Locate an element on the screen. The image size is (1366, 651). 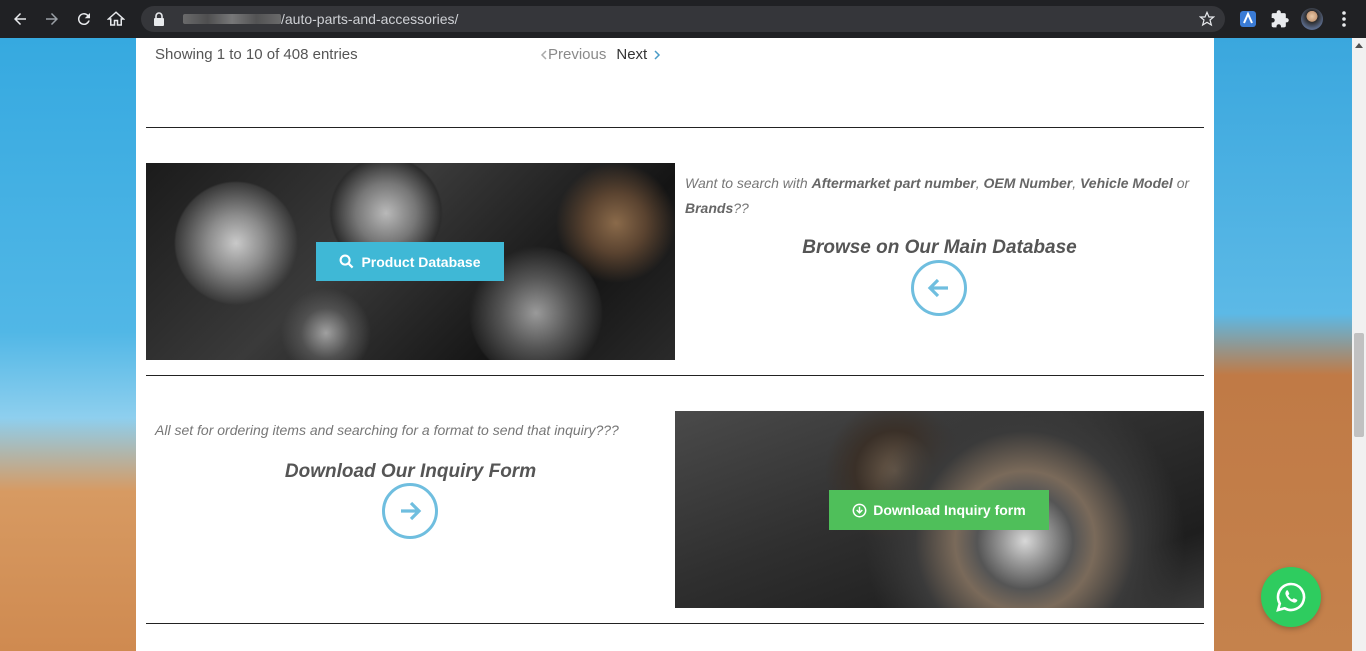
separator: or is located at coordinates (1181, 183).